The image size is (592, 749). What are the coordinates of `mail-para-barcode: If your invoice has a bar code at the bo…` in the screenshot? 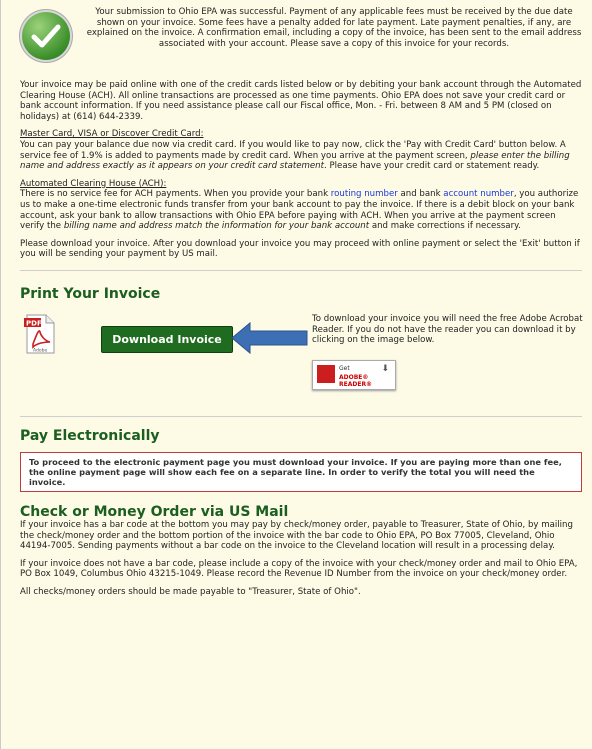 It's located at (296, 535).